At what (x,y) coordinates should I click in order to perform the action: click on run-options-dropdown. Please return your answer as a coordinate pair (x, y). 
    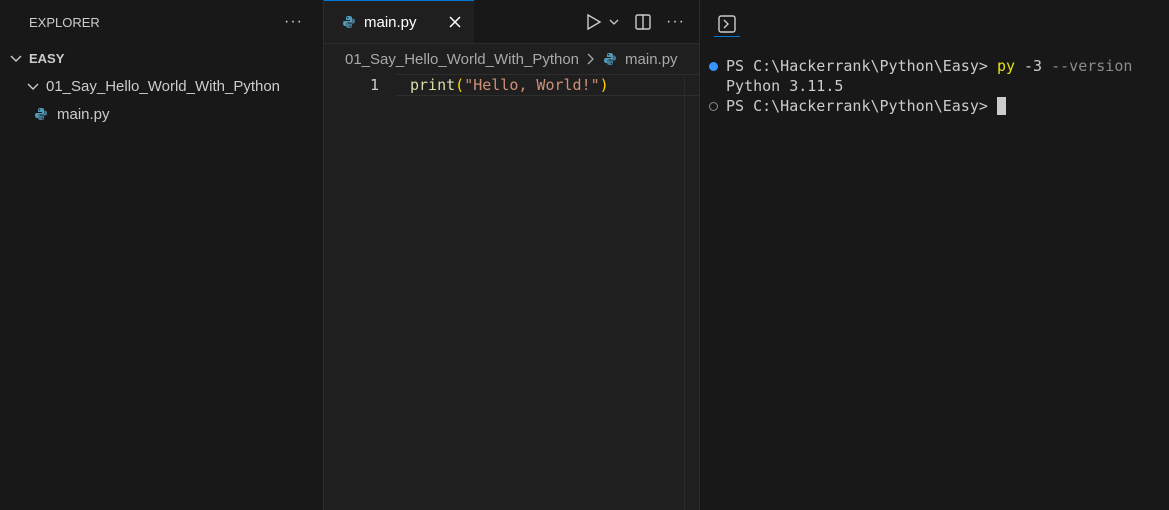
    Looking at the image, I should click on (614, 22).